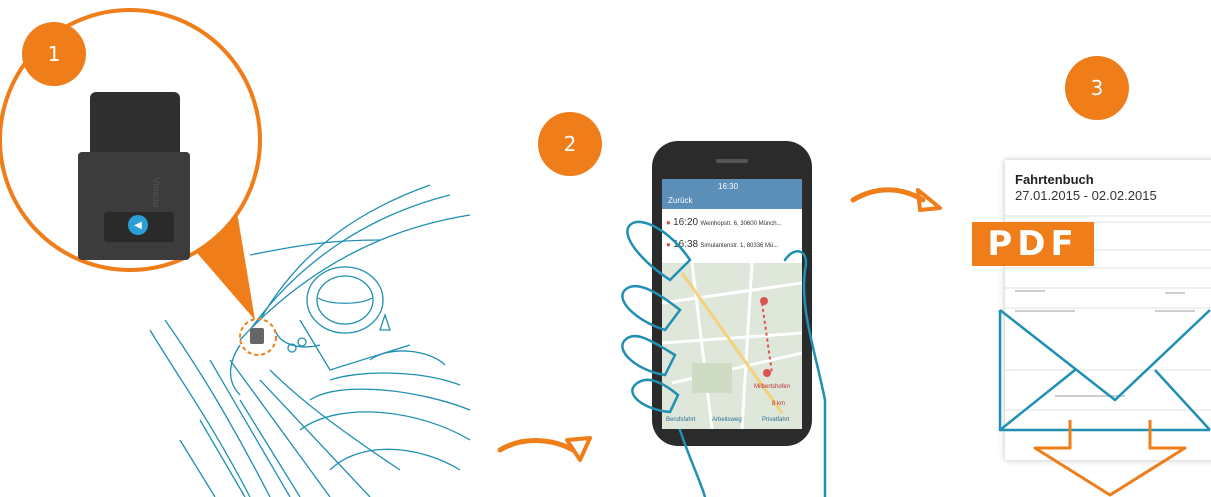 The height and width of the screenshot is (497, 1211). What do you see at coordinates (1110, 458) in the screenshot?
I see `arrow-down-icon` at bounding box center [1110, 458].